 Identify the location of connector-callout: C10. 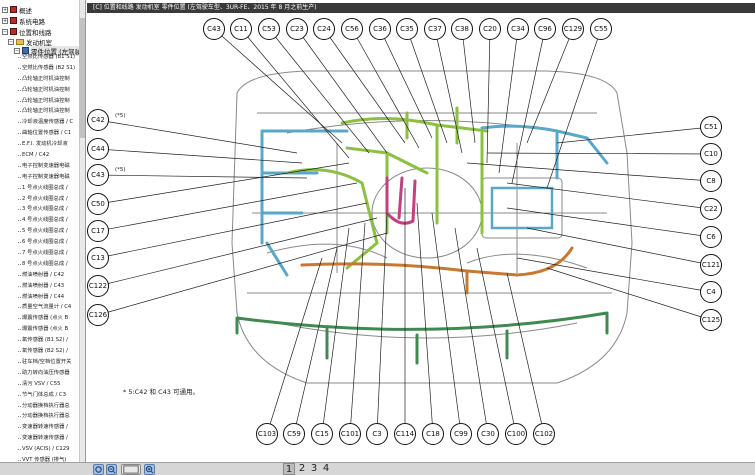
(711, 154).